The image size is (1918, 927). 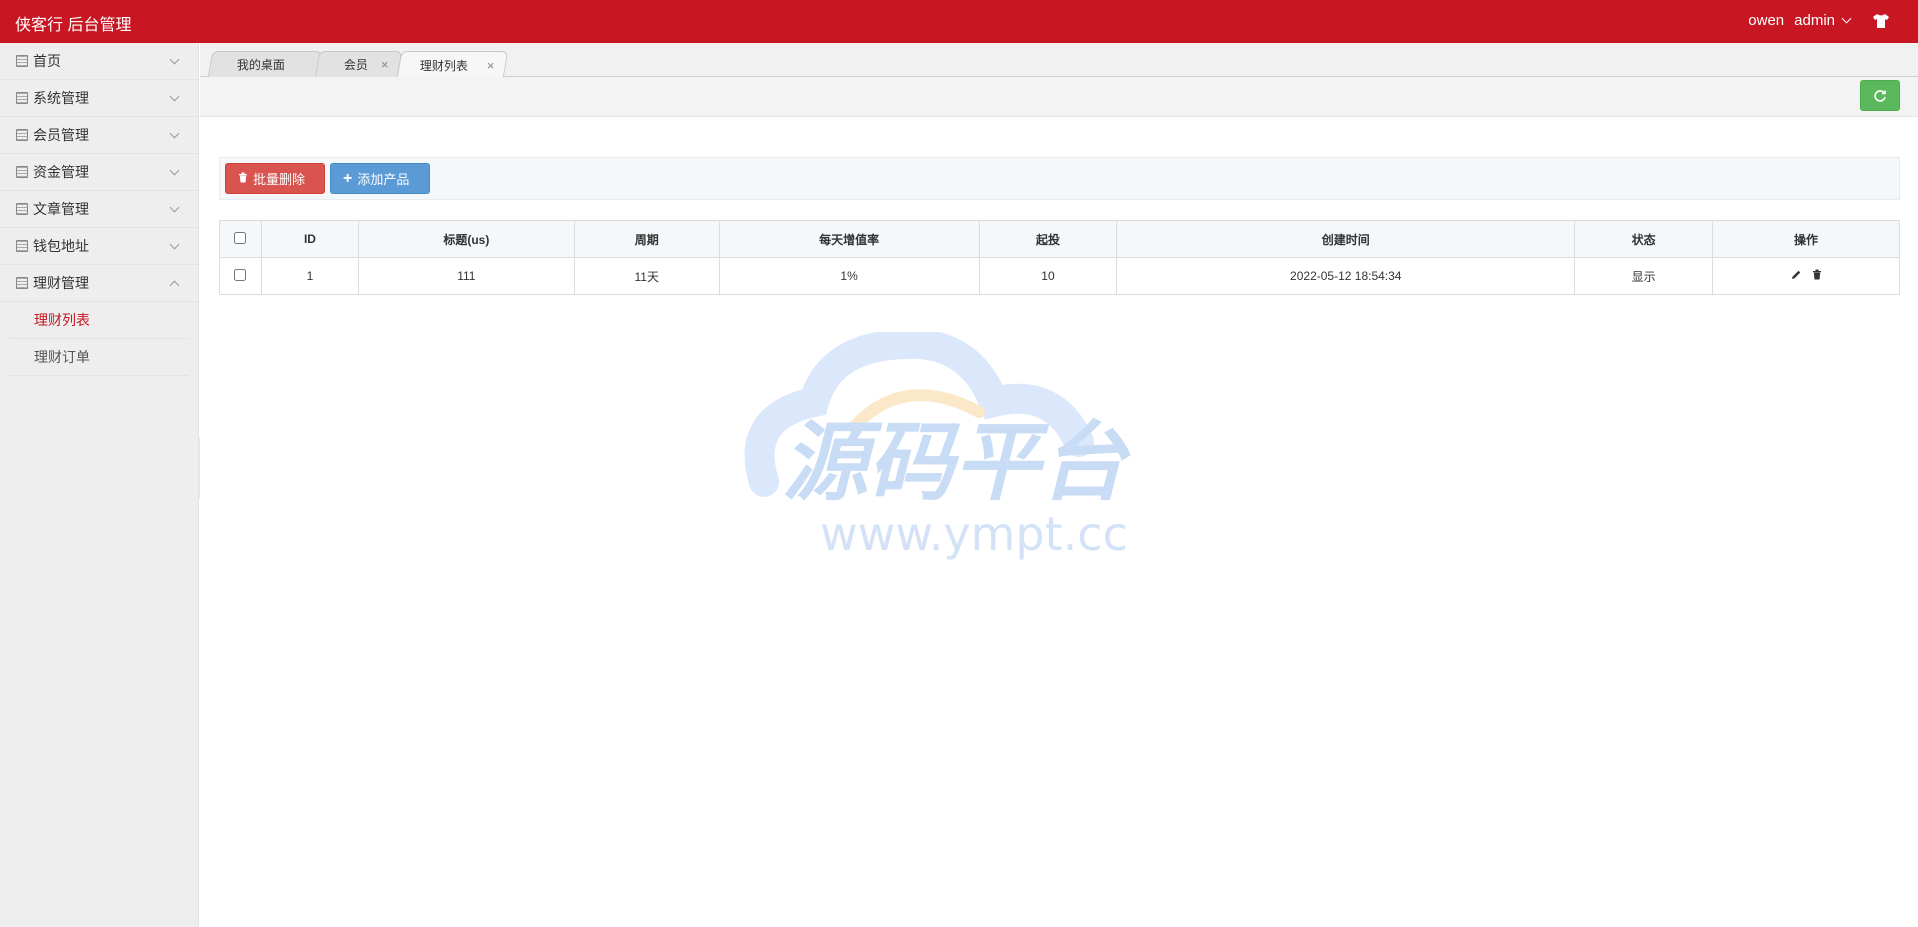 What do you see at coordinates (1346, 239) in the screenshot?
I see `column-header: 创建时间` at bounding box center [1346, 239].